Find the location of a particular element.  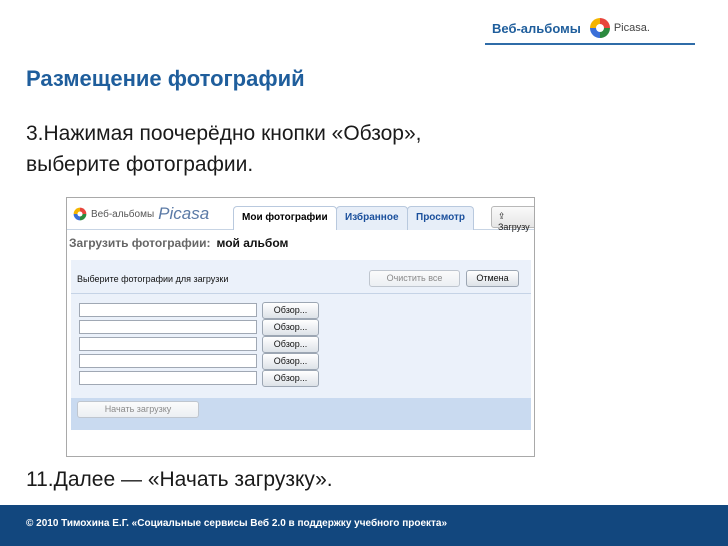

tab-favorites: Избранное is located at coordinates (372, 218).